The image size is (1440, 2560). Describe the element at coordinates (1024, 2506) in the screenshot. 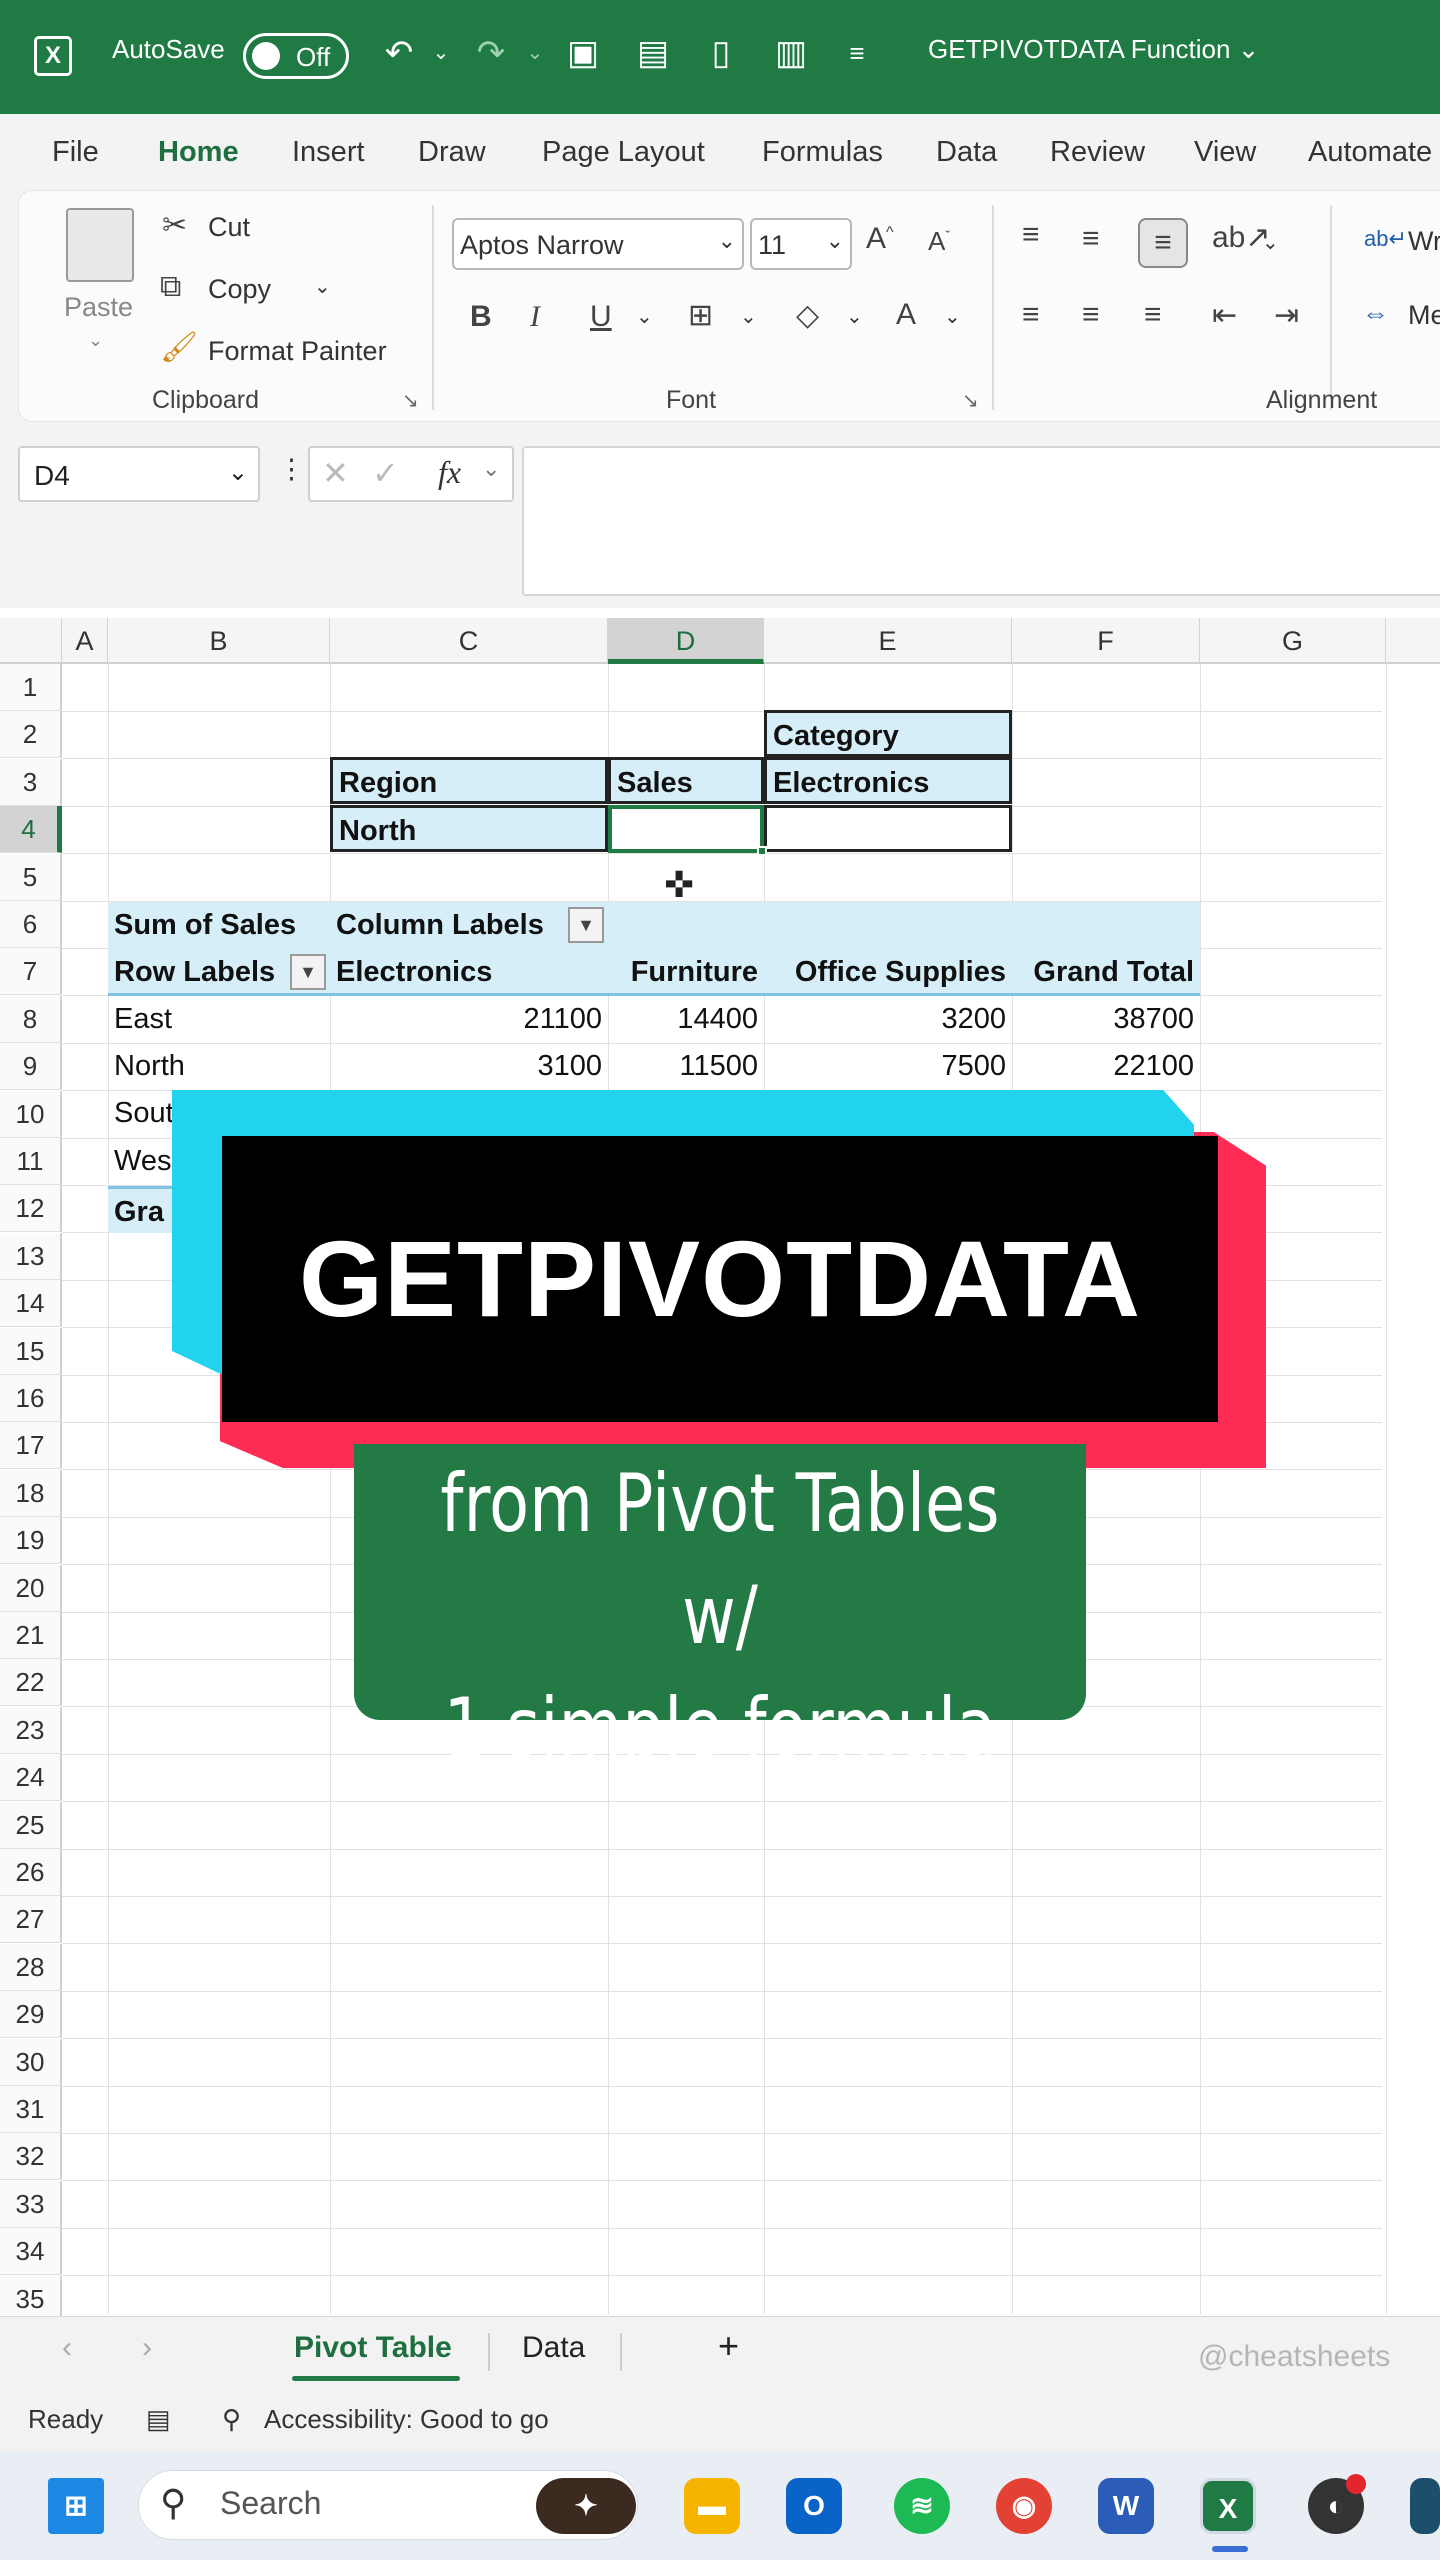

I see `chrome-icon: ◉` at that location.